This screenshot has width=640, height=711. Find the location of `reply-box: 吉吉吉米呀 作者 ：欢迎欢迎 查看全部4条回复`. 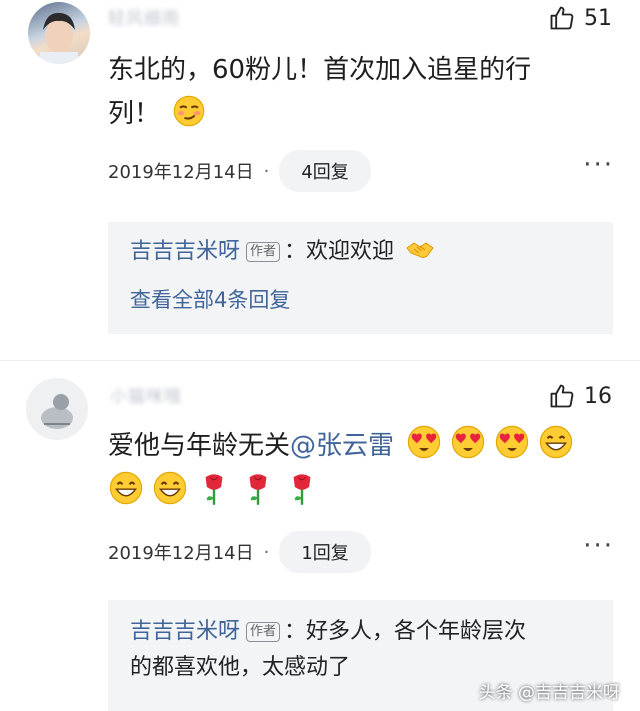

reply-box: 吉吉吉米呀 作者 ：欢迎欢迎 查看全部4条回复 is located at coordinates (360, 278).